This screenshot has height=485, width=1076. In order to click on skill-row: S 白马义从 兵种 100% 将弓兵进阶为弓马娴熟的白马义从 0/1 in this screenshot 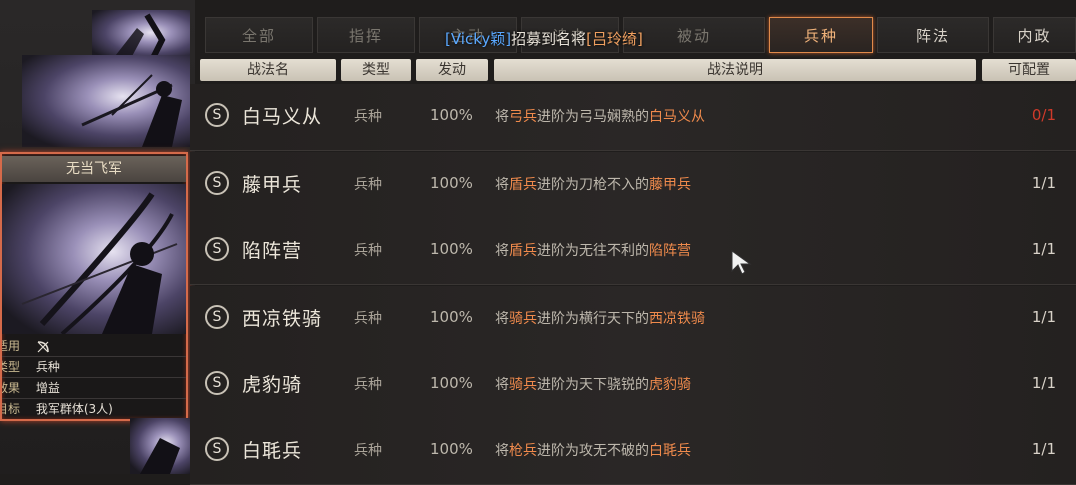, I will do `click(633, 117)`.